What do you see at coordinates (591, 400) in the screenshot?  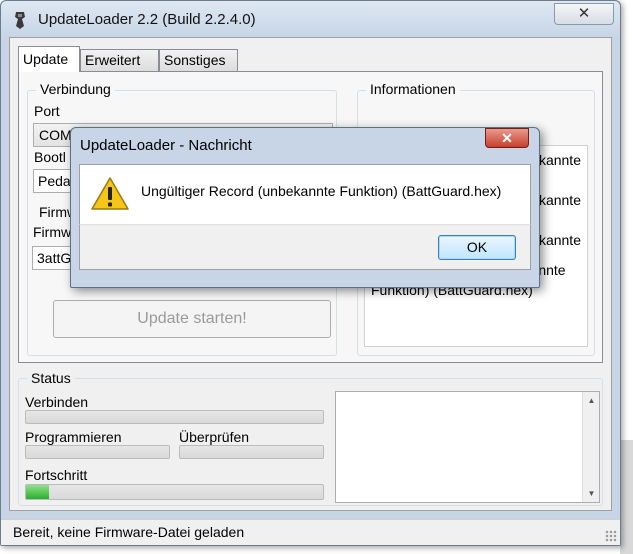 I see `scroll-up-icon: ▲` at bounding box center [591, 400].